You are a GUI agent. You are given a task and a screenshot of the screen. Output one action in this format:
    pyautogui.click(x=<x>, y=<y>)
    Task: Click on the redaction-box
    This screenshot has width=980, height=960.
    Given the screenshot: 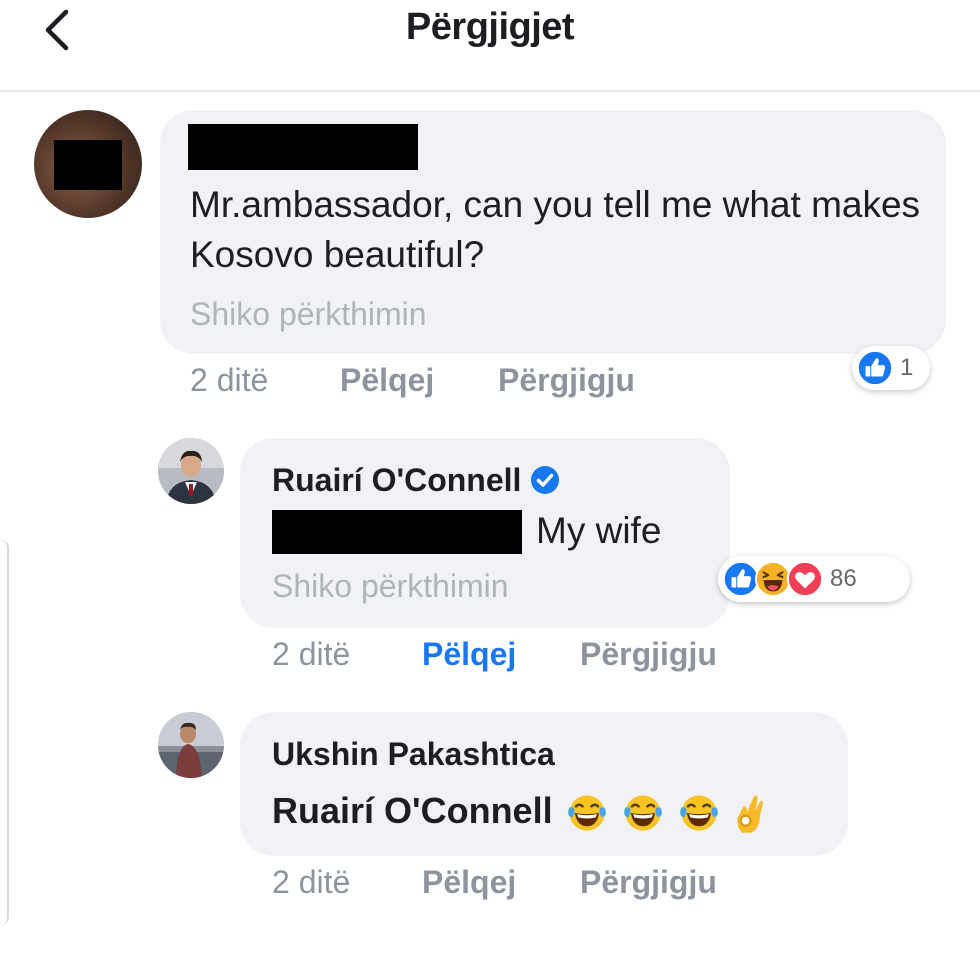 What is the action you would take?
    pyautogui.click(x=88, y=165)
    